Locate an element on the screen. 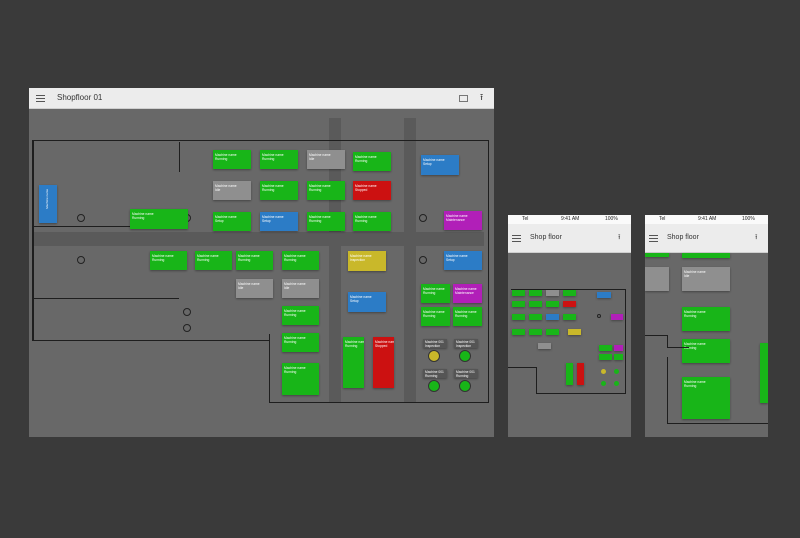 This screenshot has width=800, height=538. aisle-horizontal is located at coordinates (259, 239).